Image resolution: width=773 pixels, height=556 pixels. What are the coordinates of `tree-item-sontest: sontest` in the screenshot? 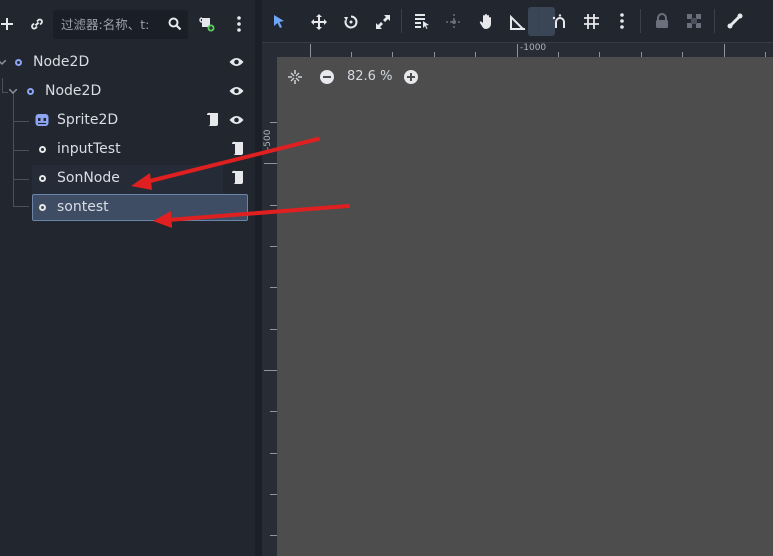 It's located at (127, 207).